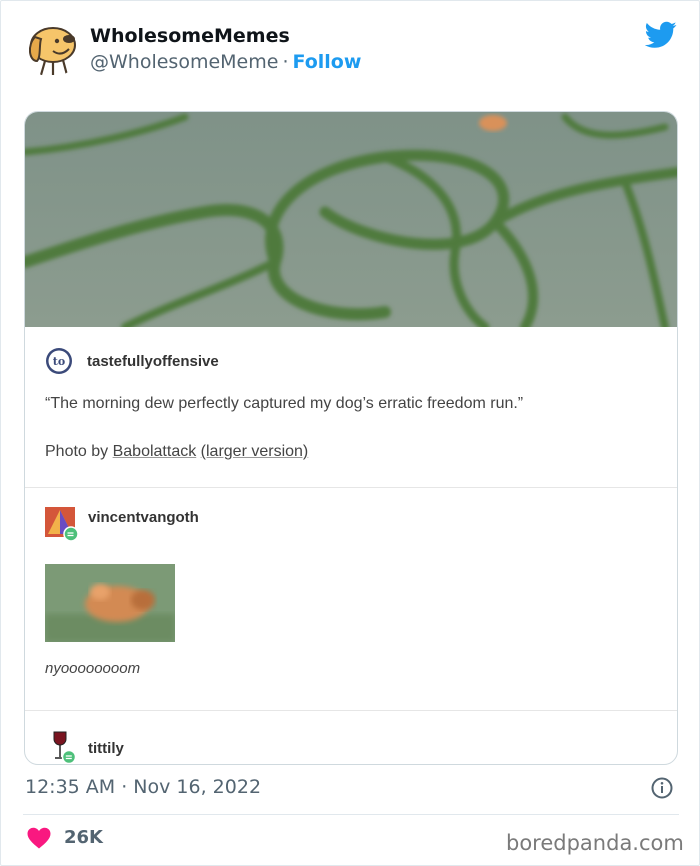 The height and width of the screenshot is (866, 700). Describe the element at coordinates (106, 748) in the screenshot. I see `post3-username: tittily` at that location.